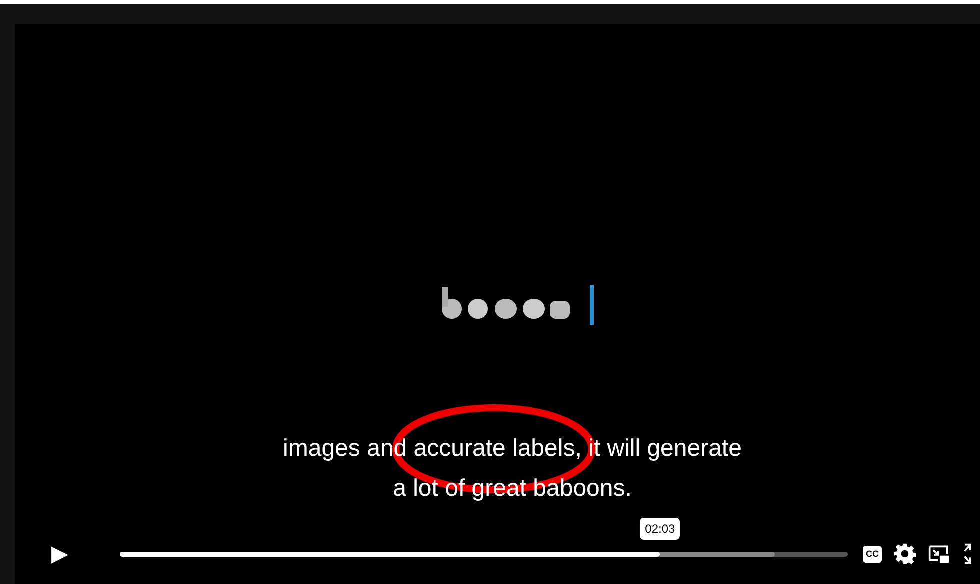  I want to click on time-tooltip: 02:03, so click(660, 529).